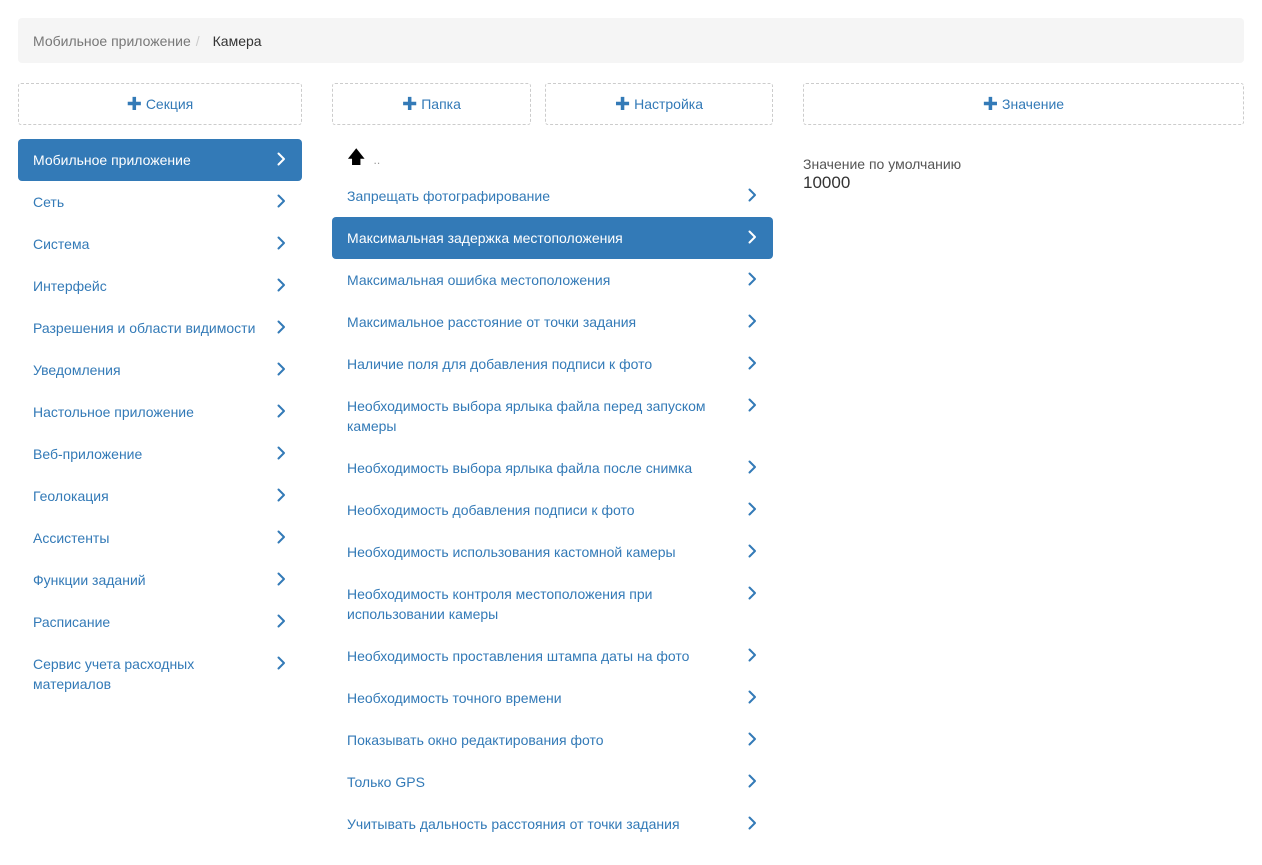  Describe the element at coordinates (827, 182) in the screenshot. I see `default-value: 10000` at that location.